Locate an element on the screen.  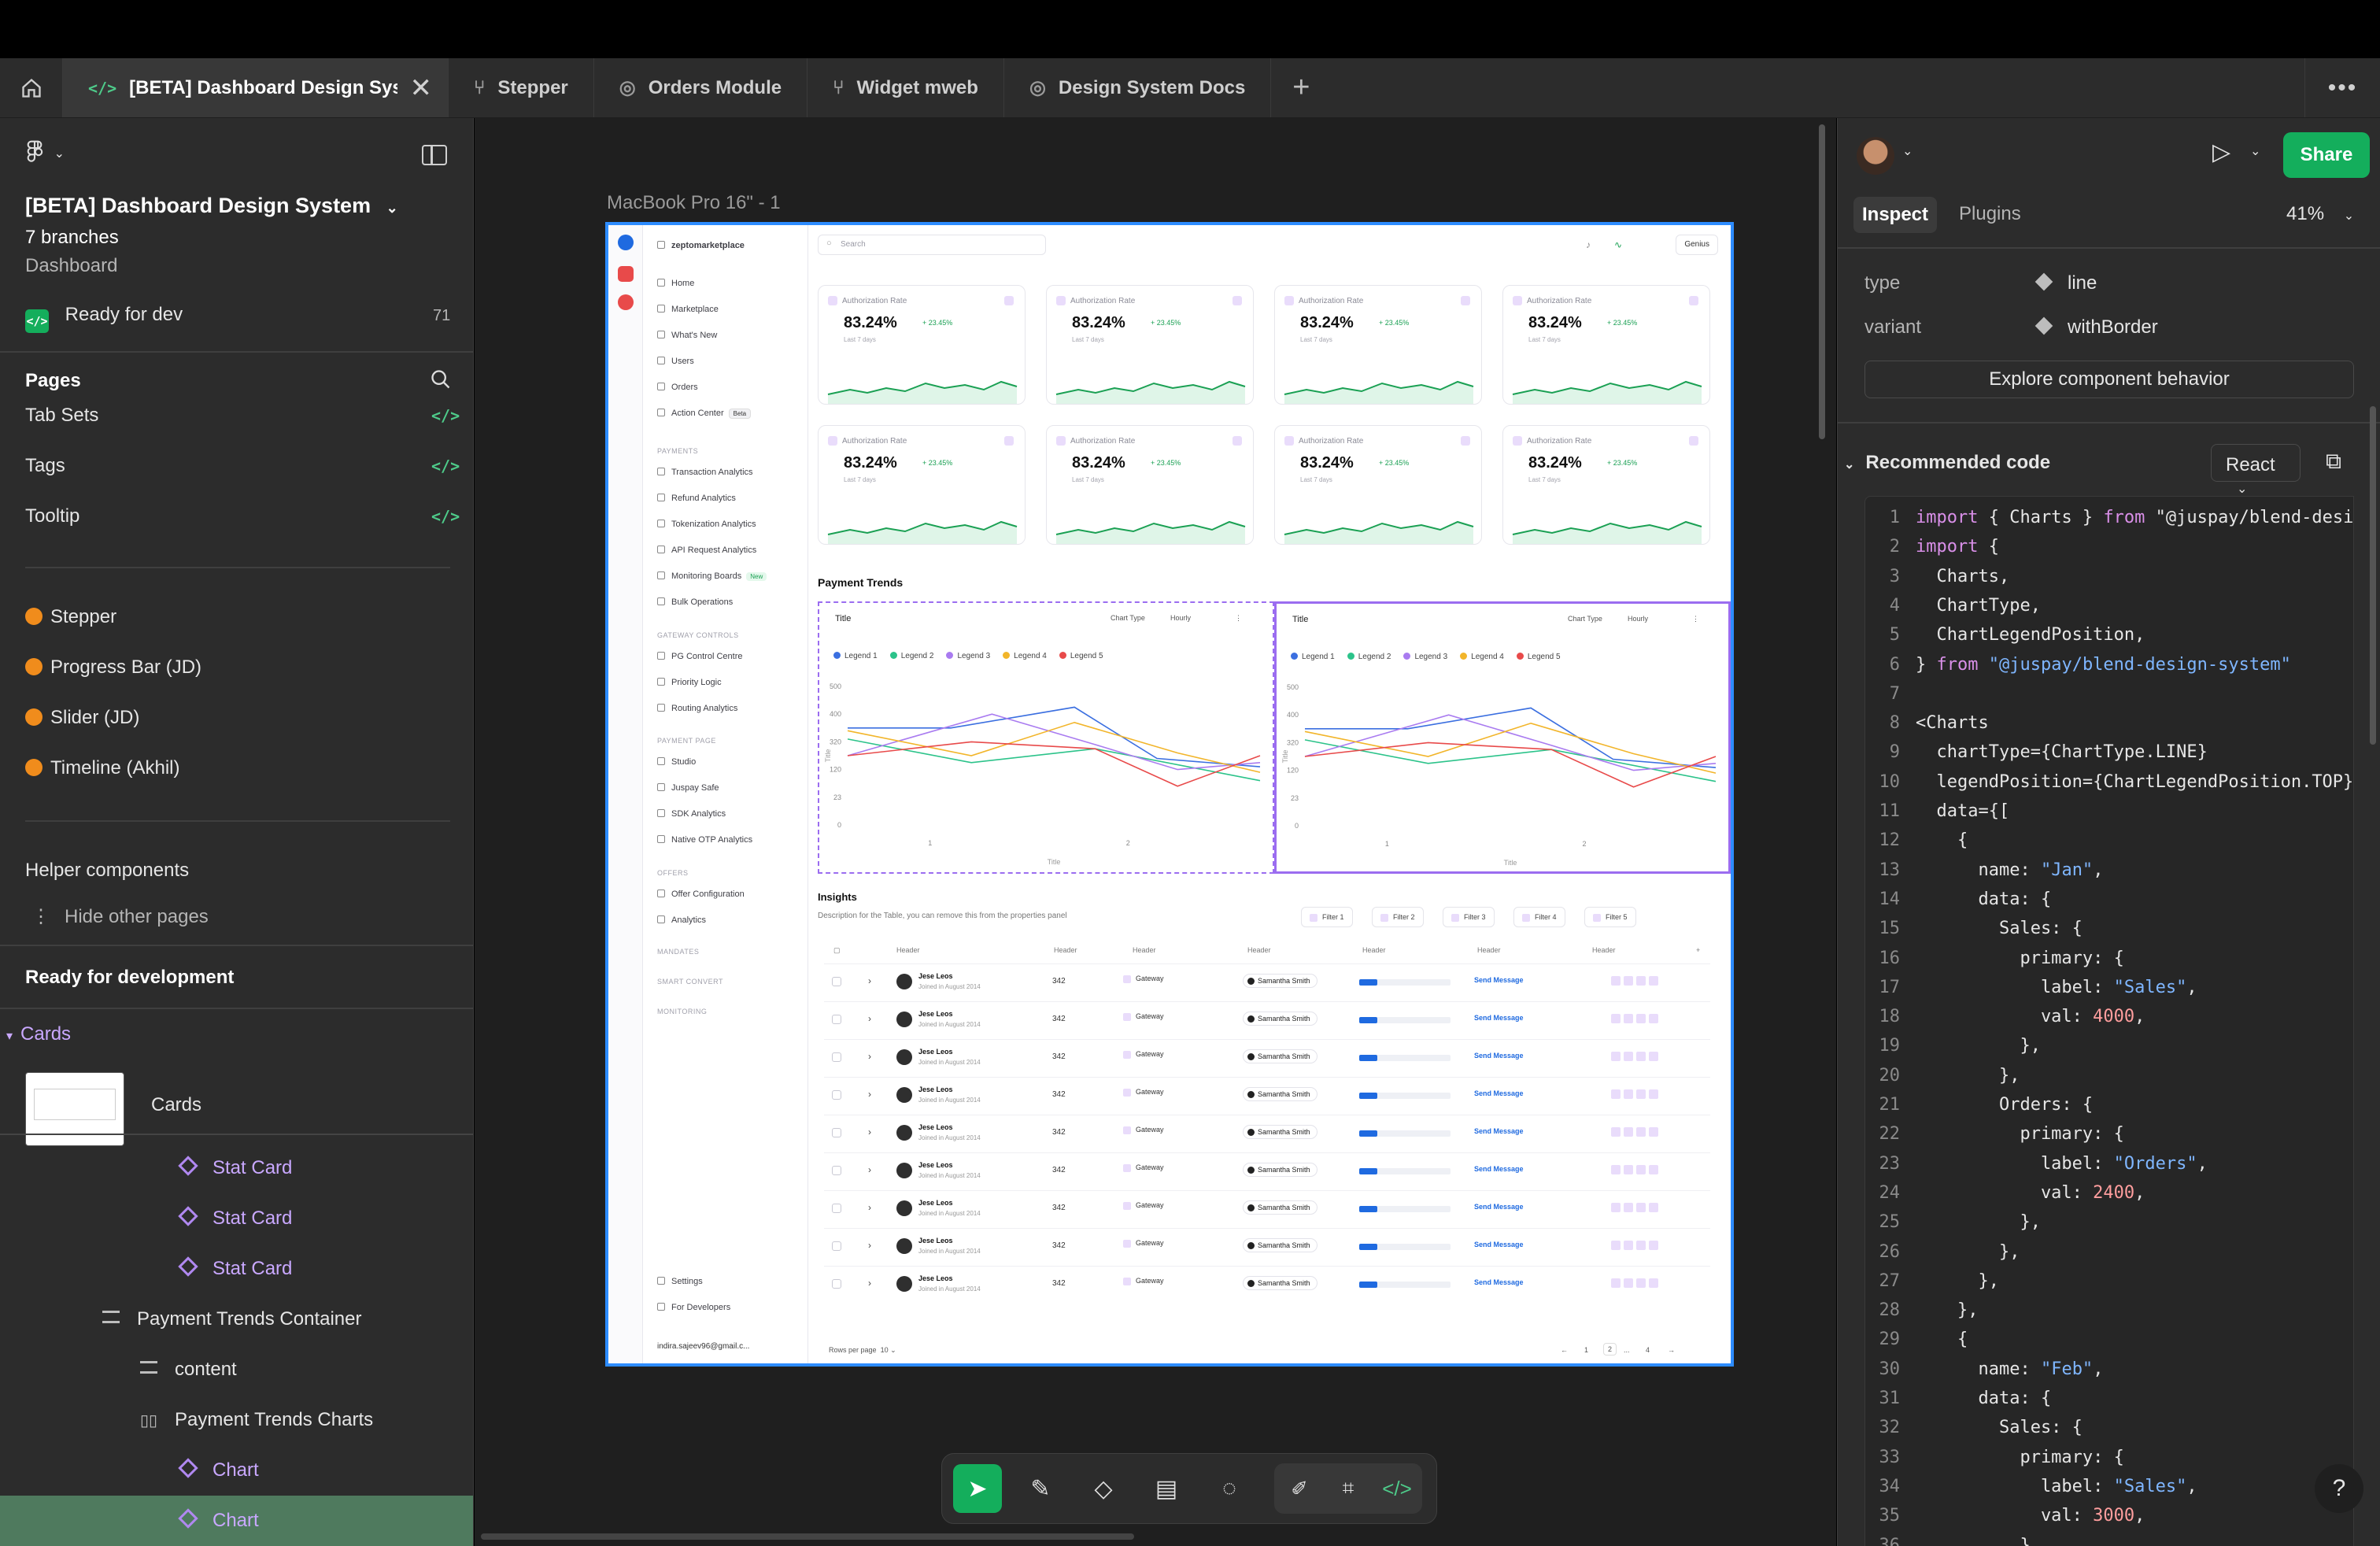
legend-item: Legend 4 is located at coordinates (1482, 657).